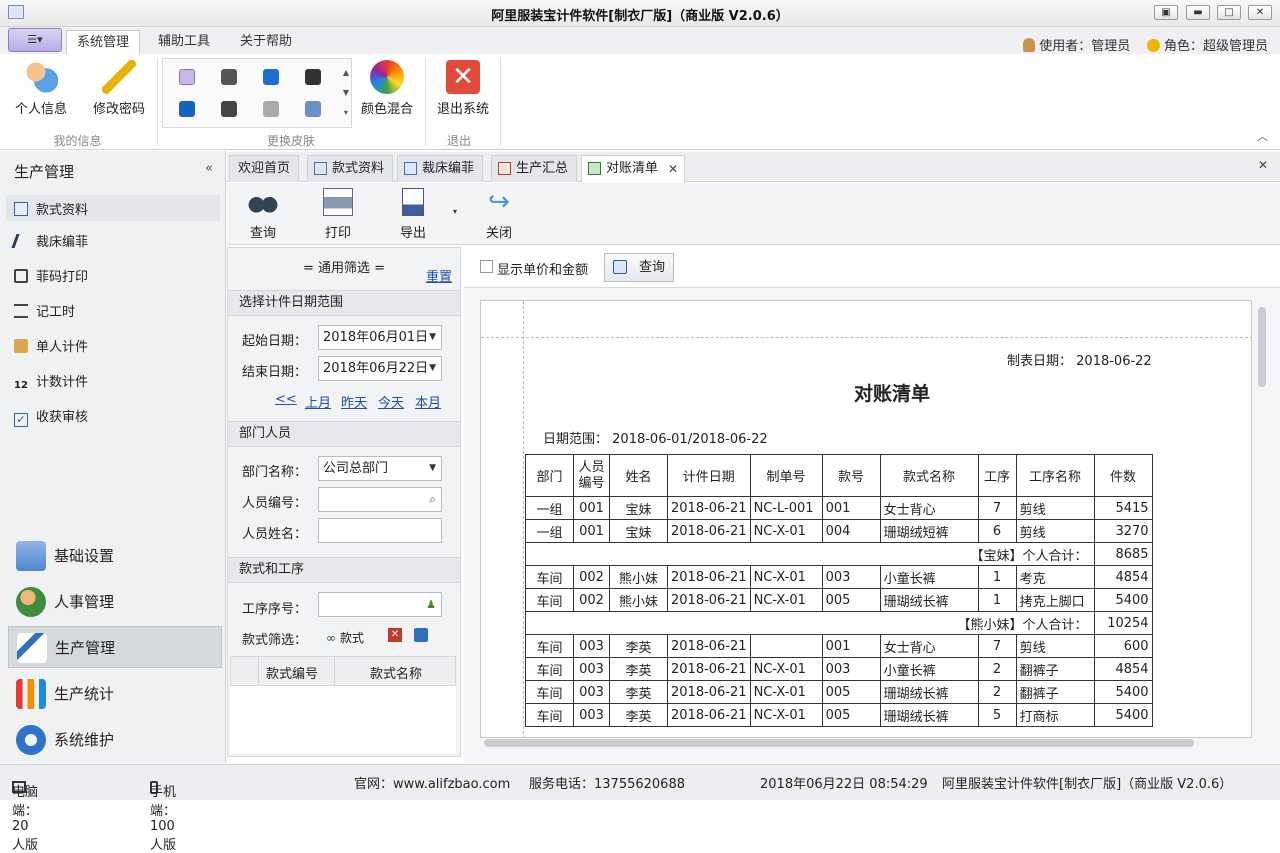 This screenshot has width=1280, height=853. What do you see at coordinates (1198, 12) in the screenshot?
I see `minimize-button: ▬` at bounding box center [1198, 12].